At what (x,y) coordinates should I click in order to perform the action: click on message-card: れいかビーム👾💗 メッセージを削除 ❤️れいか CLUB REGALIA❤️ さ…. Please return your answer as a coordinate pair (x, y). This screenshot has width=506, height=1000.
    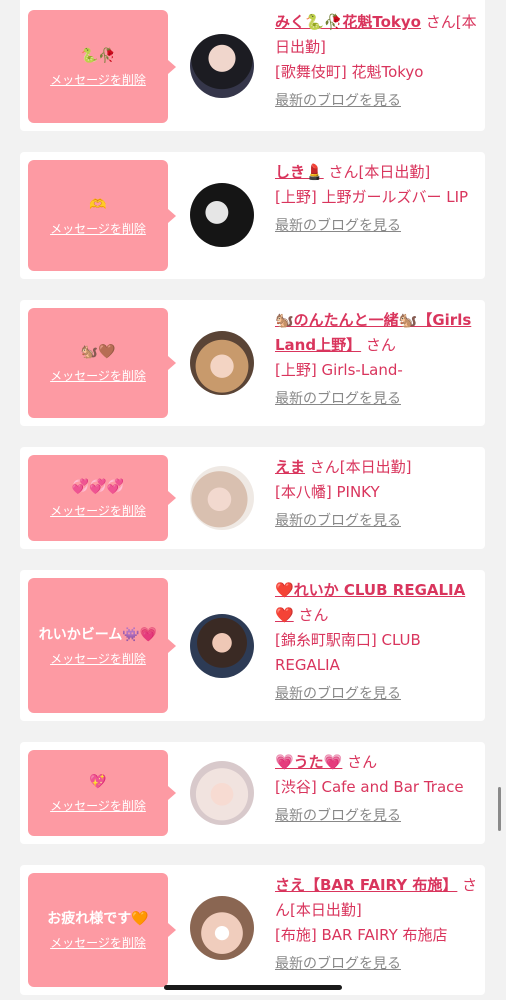
    Looking at the image, I should click on (252, 645).